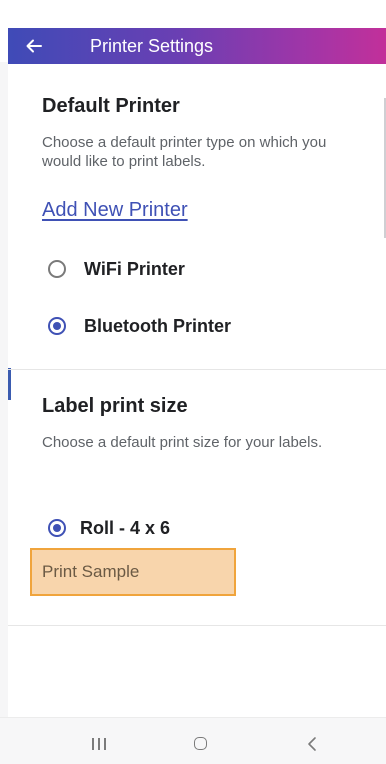 The width and height of the screenshot is (386, 764). What do you see at coordinates (57, 528) in the screenshot?
I see `roll-4x6-radio` at bounding box center [57, 528].